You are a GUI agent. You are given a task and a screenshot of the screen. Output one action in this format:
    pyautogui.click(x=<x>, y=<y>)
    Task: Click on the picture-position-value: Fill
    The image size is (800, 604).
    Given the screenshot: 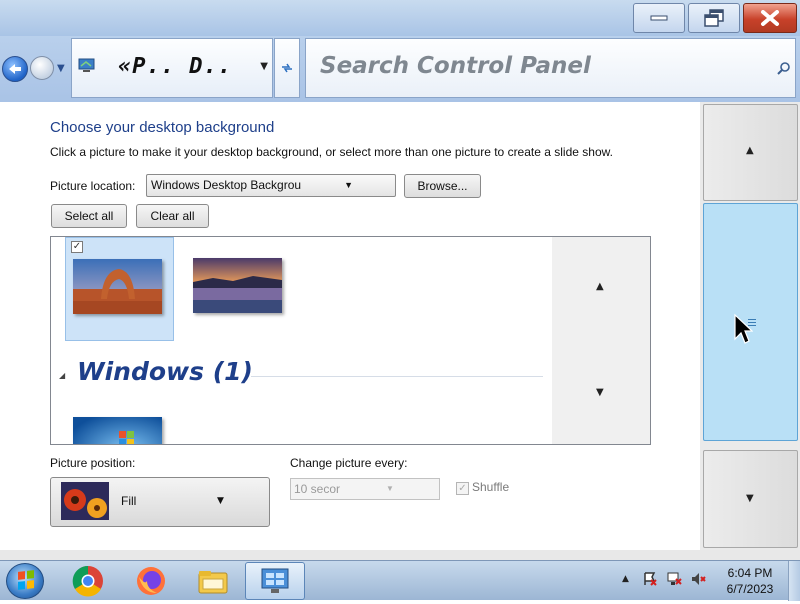 What is the action you would take?
    pyautogui.click(x=129, y=501)
    